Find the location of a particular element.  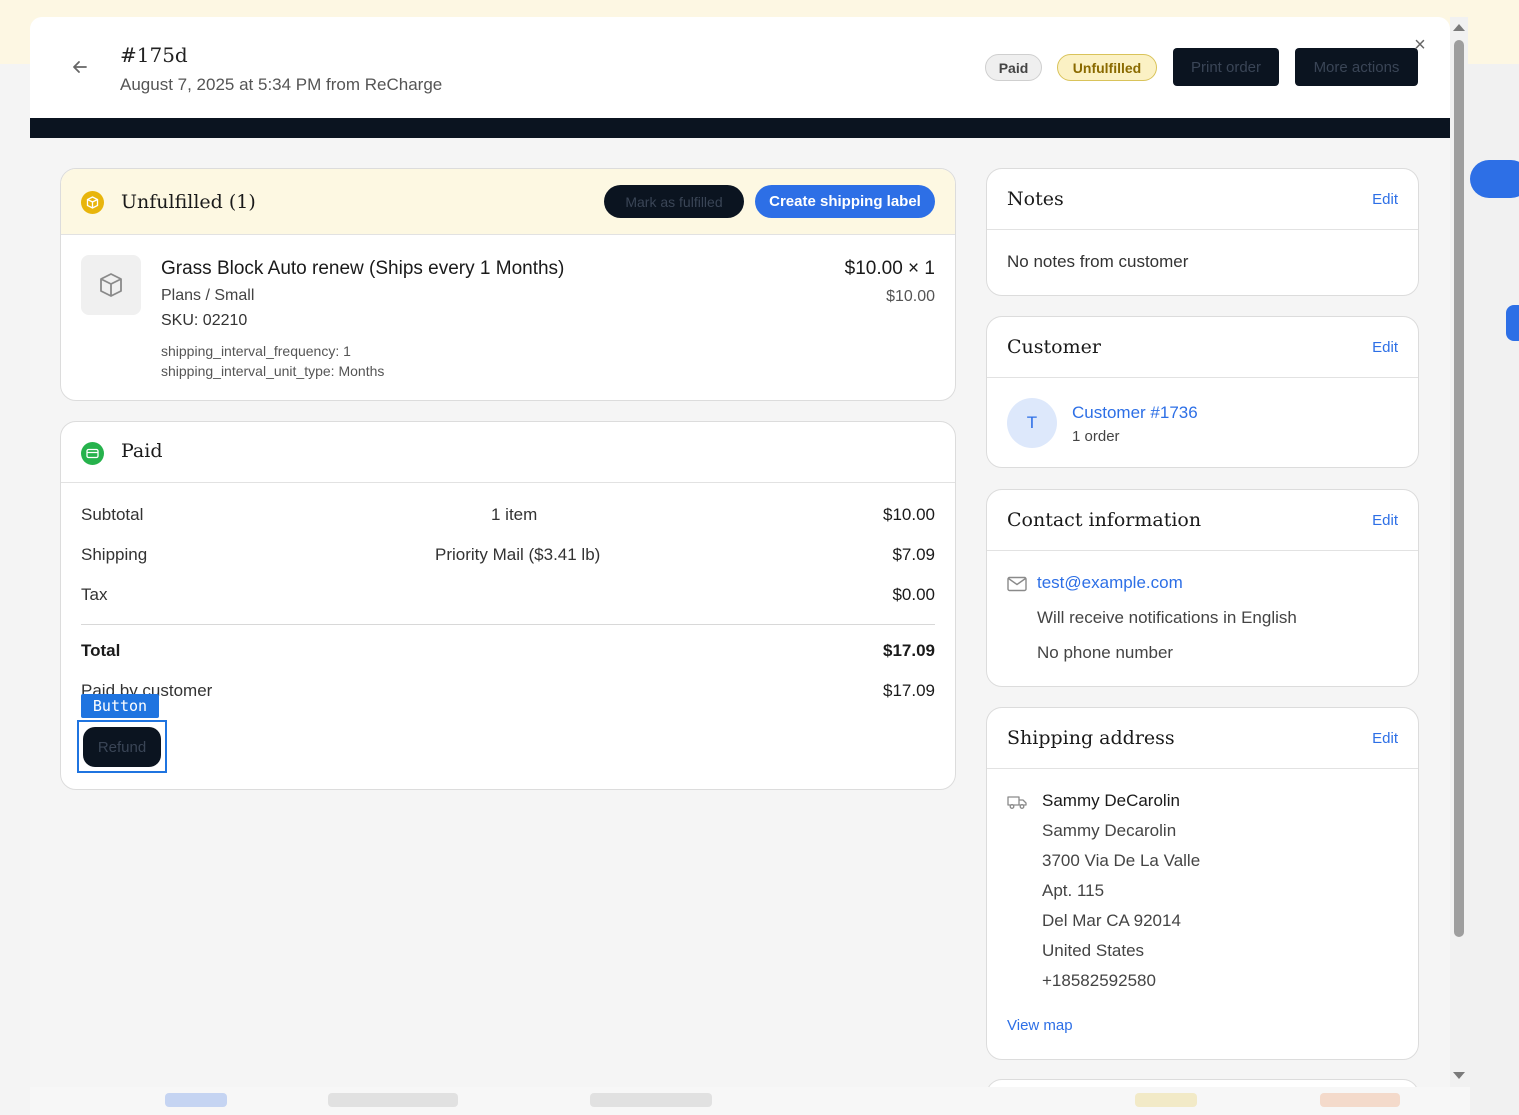

background-secondary-button is located at coordinates (1512, 323).